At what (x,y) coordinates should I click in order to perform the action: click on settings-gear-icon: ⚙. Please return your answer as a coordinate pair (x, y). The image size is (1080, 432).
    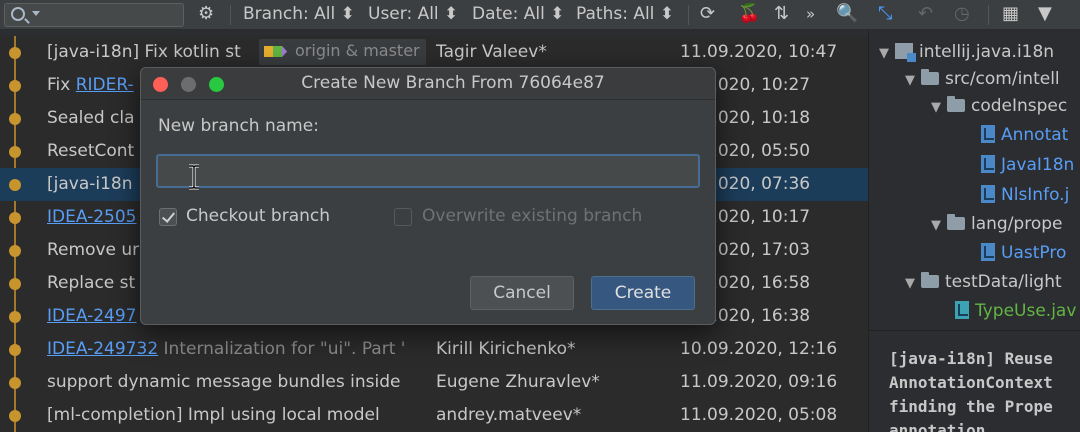
    Looking at the image, I should click on (206, 13).